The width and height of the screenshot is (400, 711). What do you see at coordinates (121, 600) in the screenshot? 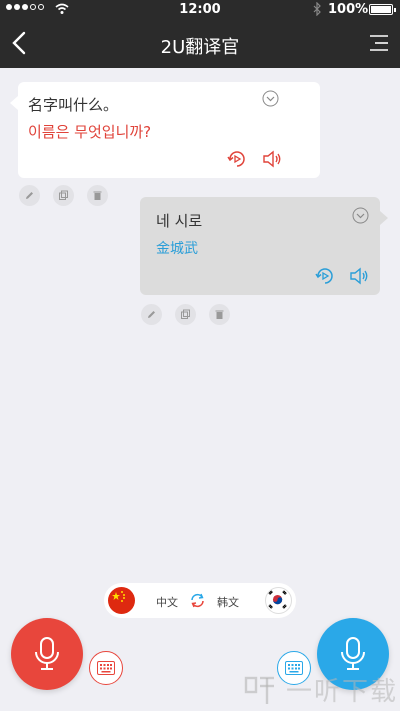
I see `china-flag-icon` at bounding box center [121, 600].